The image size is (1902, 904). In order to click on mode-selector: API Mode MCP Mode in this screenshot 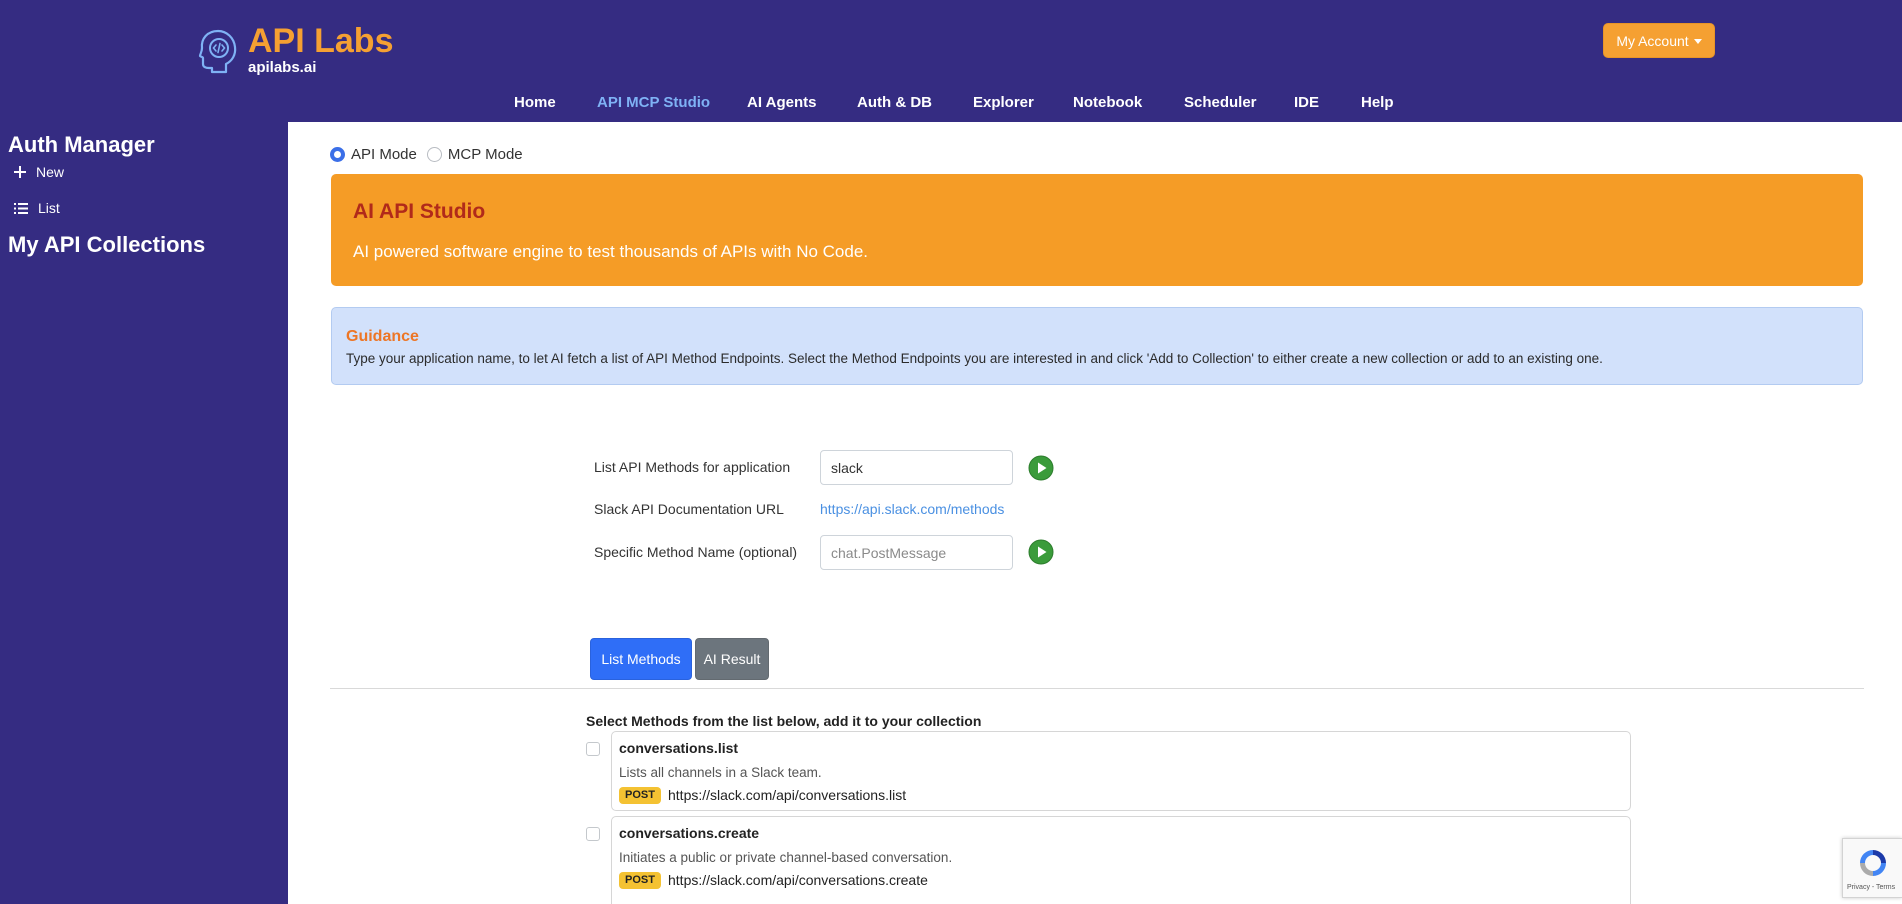, I will do `click(431, 154)`.